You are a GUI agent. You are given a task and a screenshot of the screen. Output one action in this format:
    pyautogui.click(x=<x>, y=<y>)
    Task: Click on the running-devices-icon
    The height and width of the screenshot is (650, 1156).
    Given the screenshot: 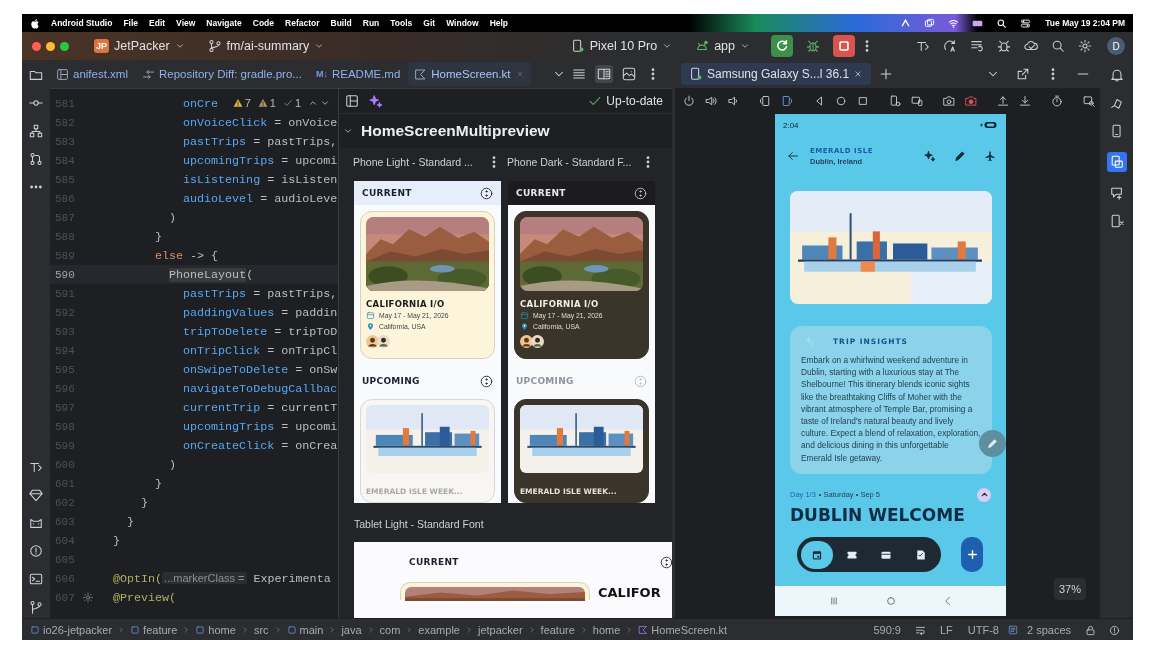 What is the action you would take?
    pyautogui.click(x=1116, y=162)
    